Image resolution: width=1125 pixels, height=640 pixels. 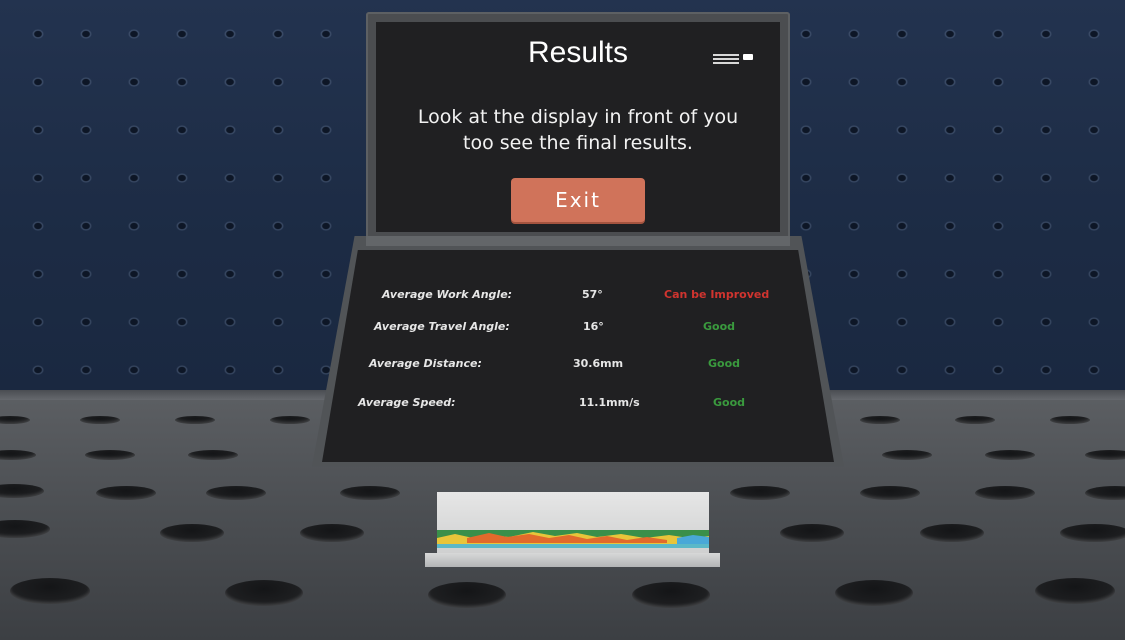 What do you see at coordinates (578, 200) in the screenshot?
I see `exit-button: Exit` at bounding box center [578, 200].